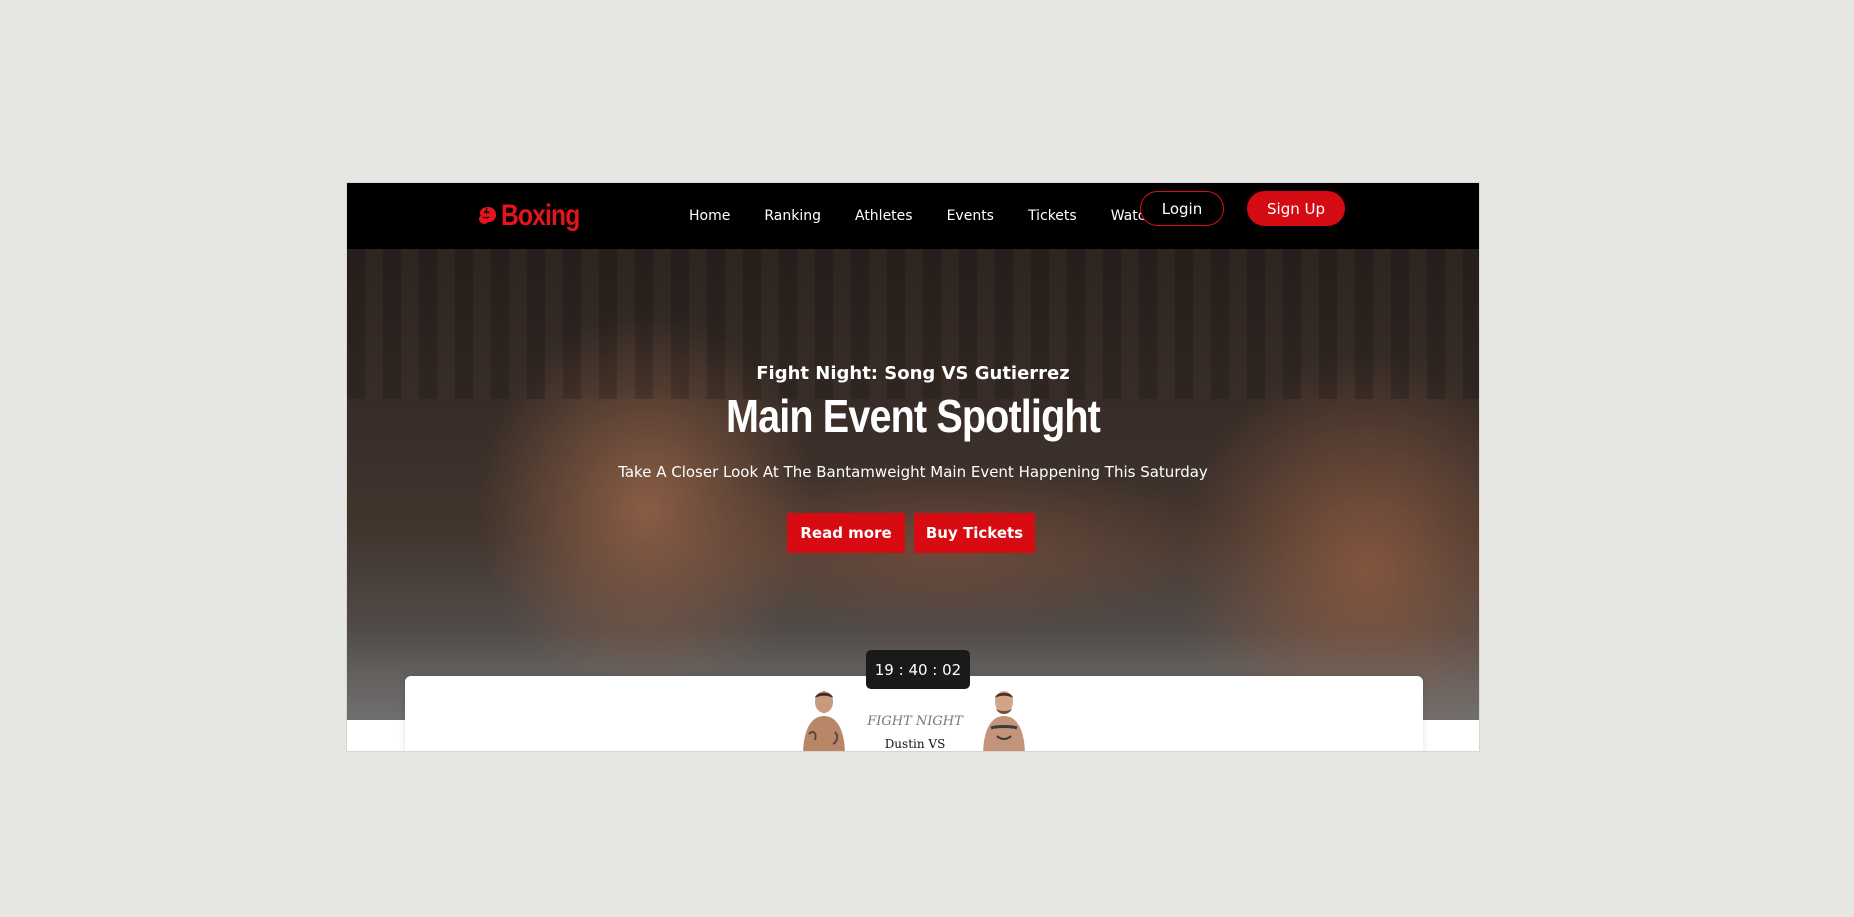 The width and height of the screenshot is (1854, 917). What do you see at coordinates (884, 216) in the screenshot?
I see `nav-link-athletes: Athletes` at bounding box center [884, 216].